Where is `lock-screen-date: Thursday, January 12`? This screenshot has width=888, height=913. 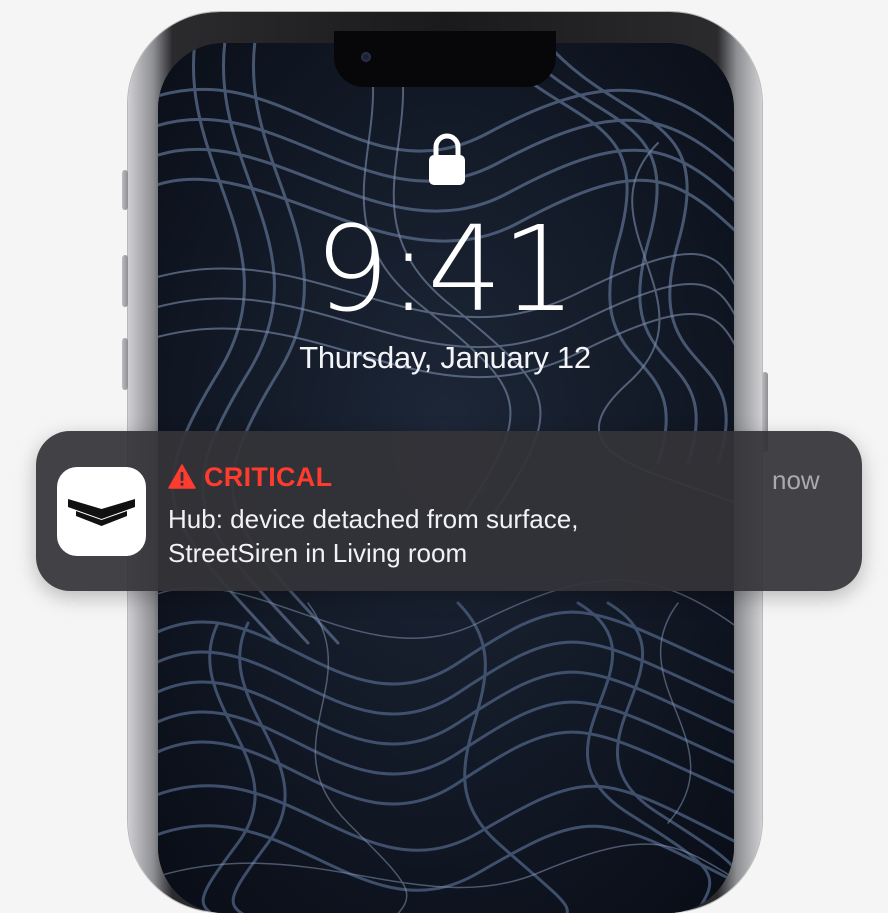 lock-screen-date: Thursday, January 12 is located at coordinates (445, 357).